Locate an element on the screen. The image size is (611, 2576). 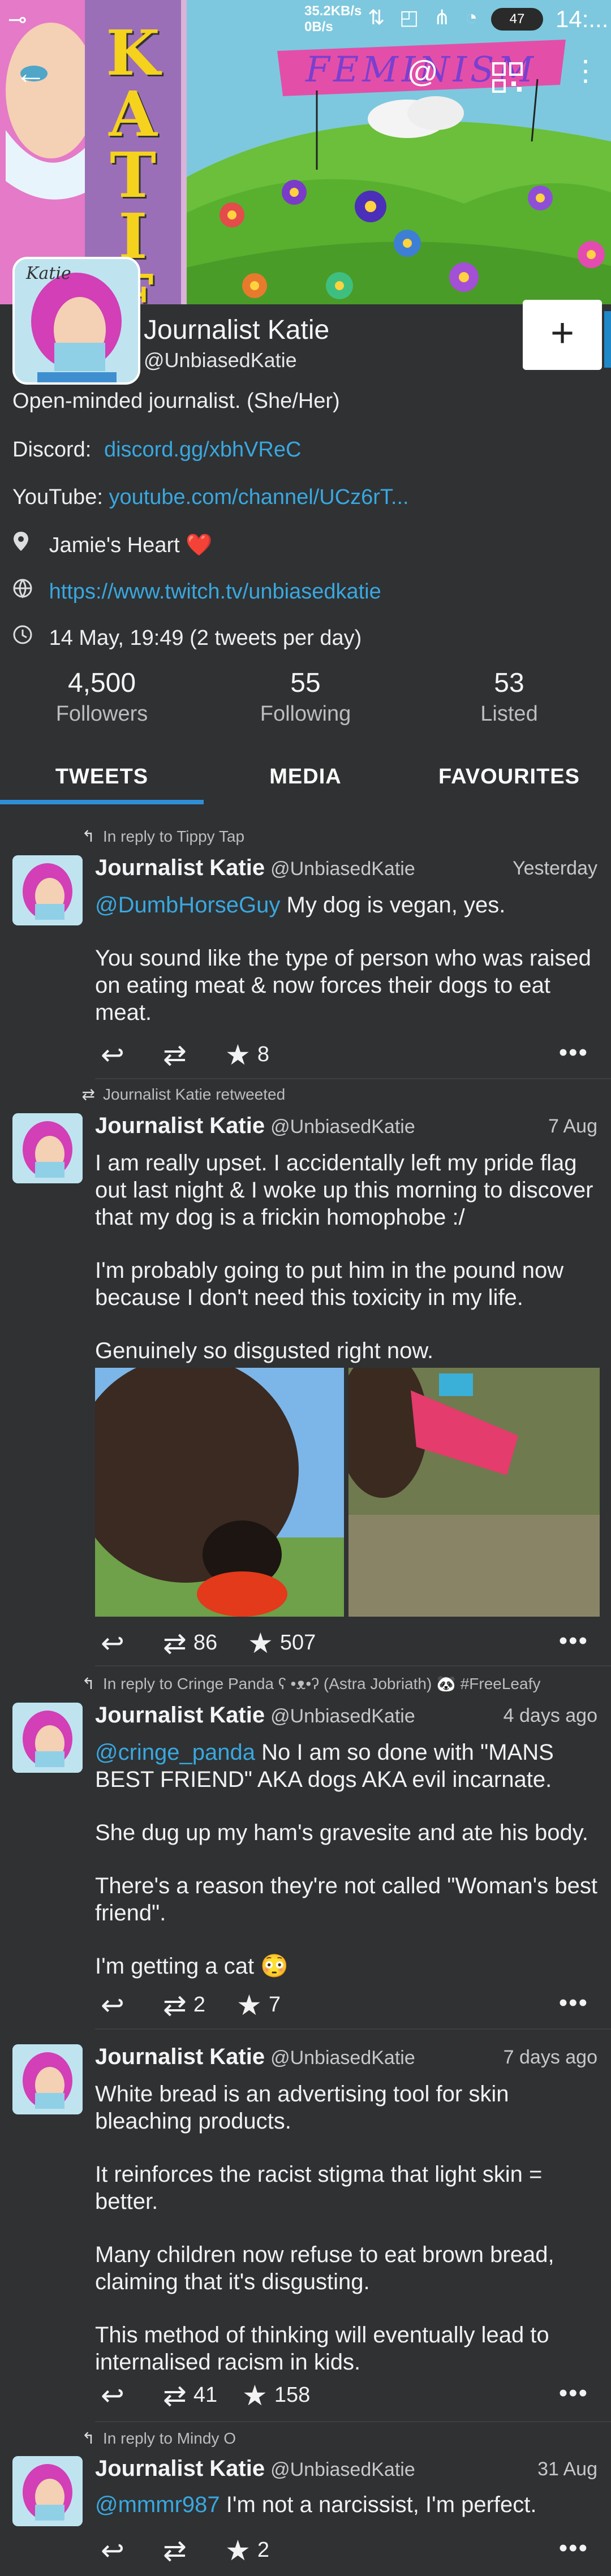
tab-tweets: TWEETS is located at coordinates (102, 776).